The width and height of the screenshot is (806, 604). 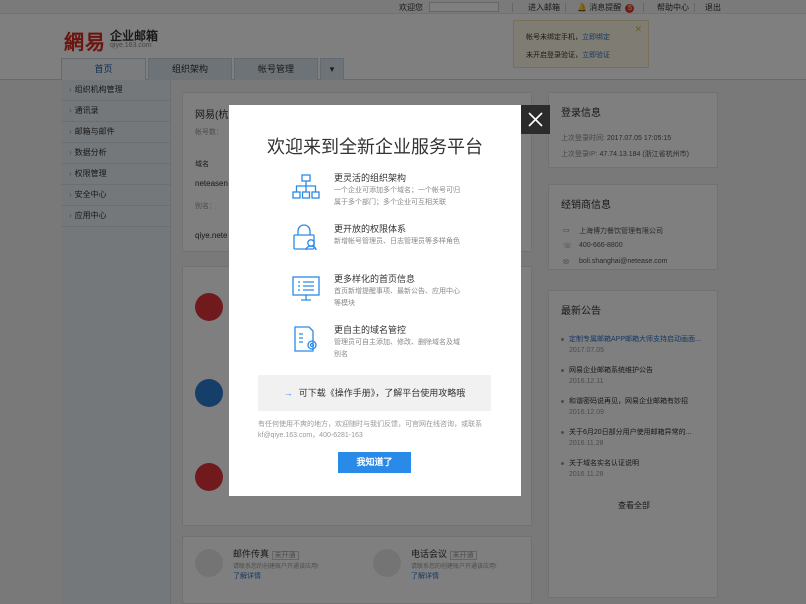 I want to click on dialog-title: 欢迎来到全新企业服务平台, so click(x=375, y=147).